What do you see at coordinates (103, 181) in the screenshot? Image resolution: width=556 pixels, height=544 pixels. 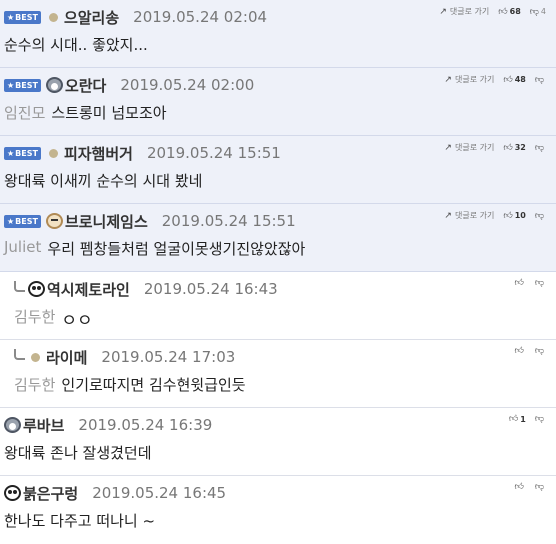 I see `comment-text: 왕대륙 이새끼 순수의 시대 봤네` at bounding box center [103, 181].